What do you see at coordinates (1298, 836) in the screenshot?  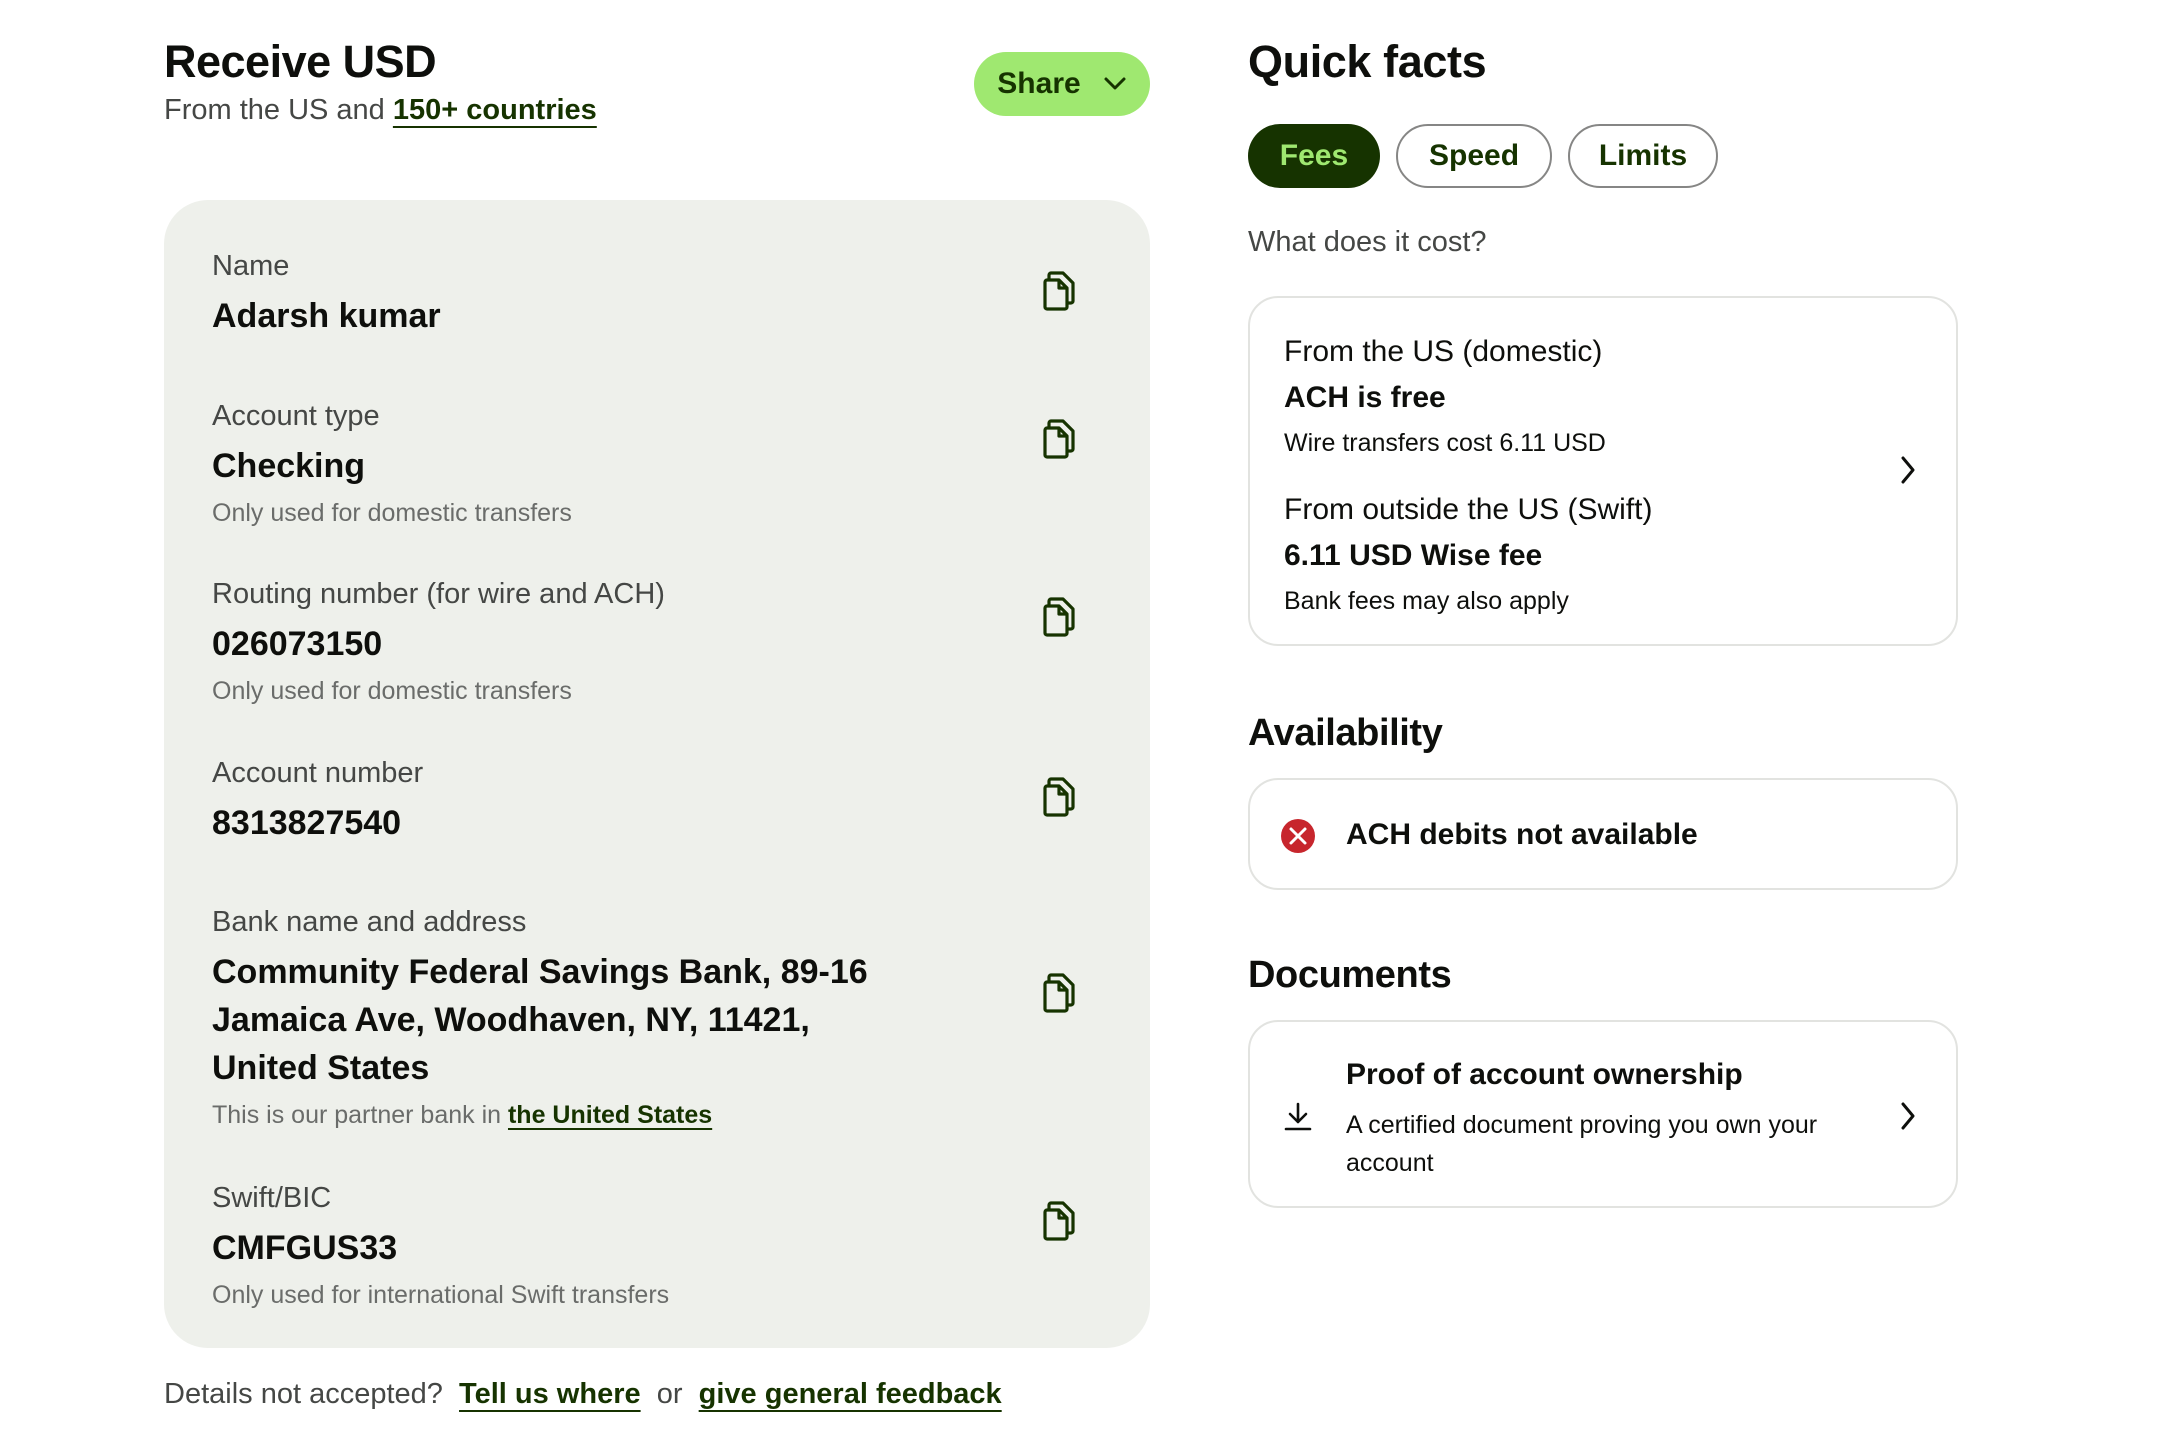 I see `error-circle-icon` at bounding box center [1298, 836].